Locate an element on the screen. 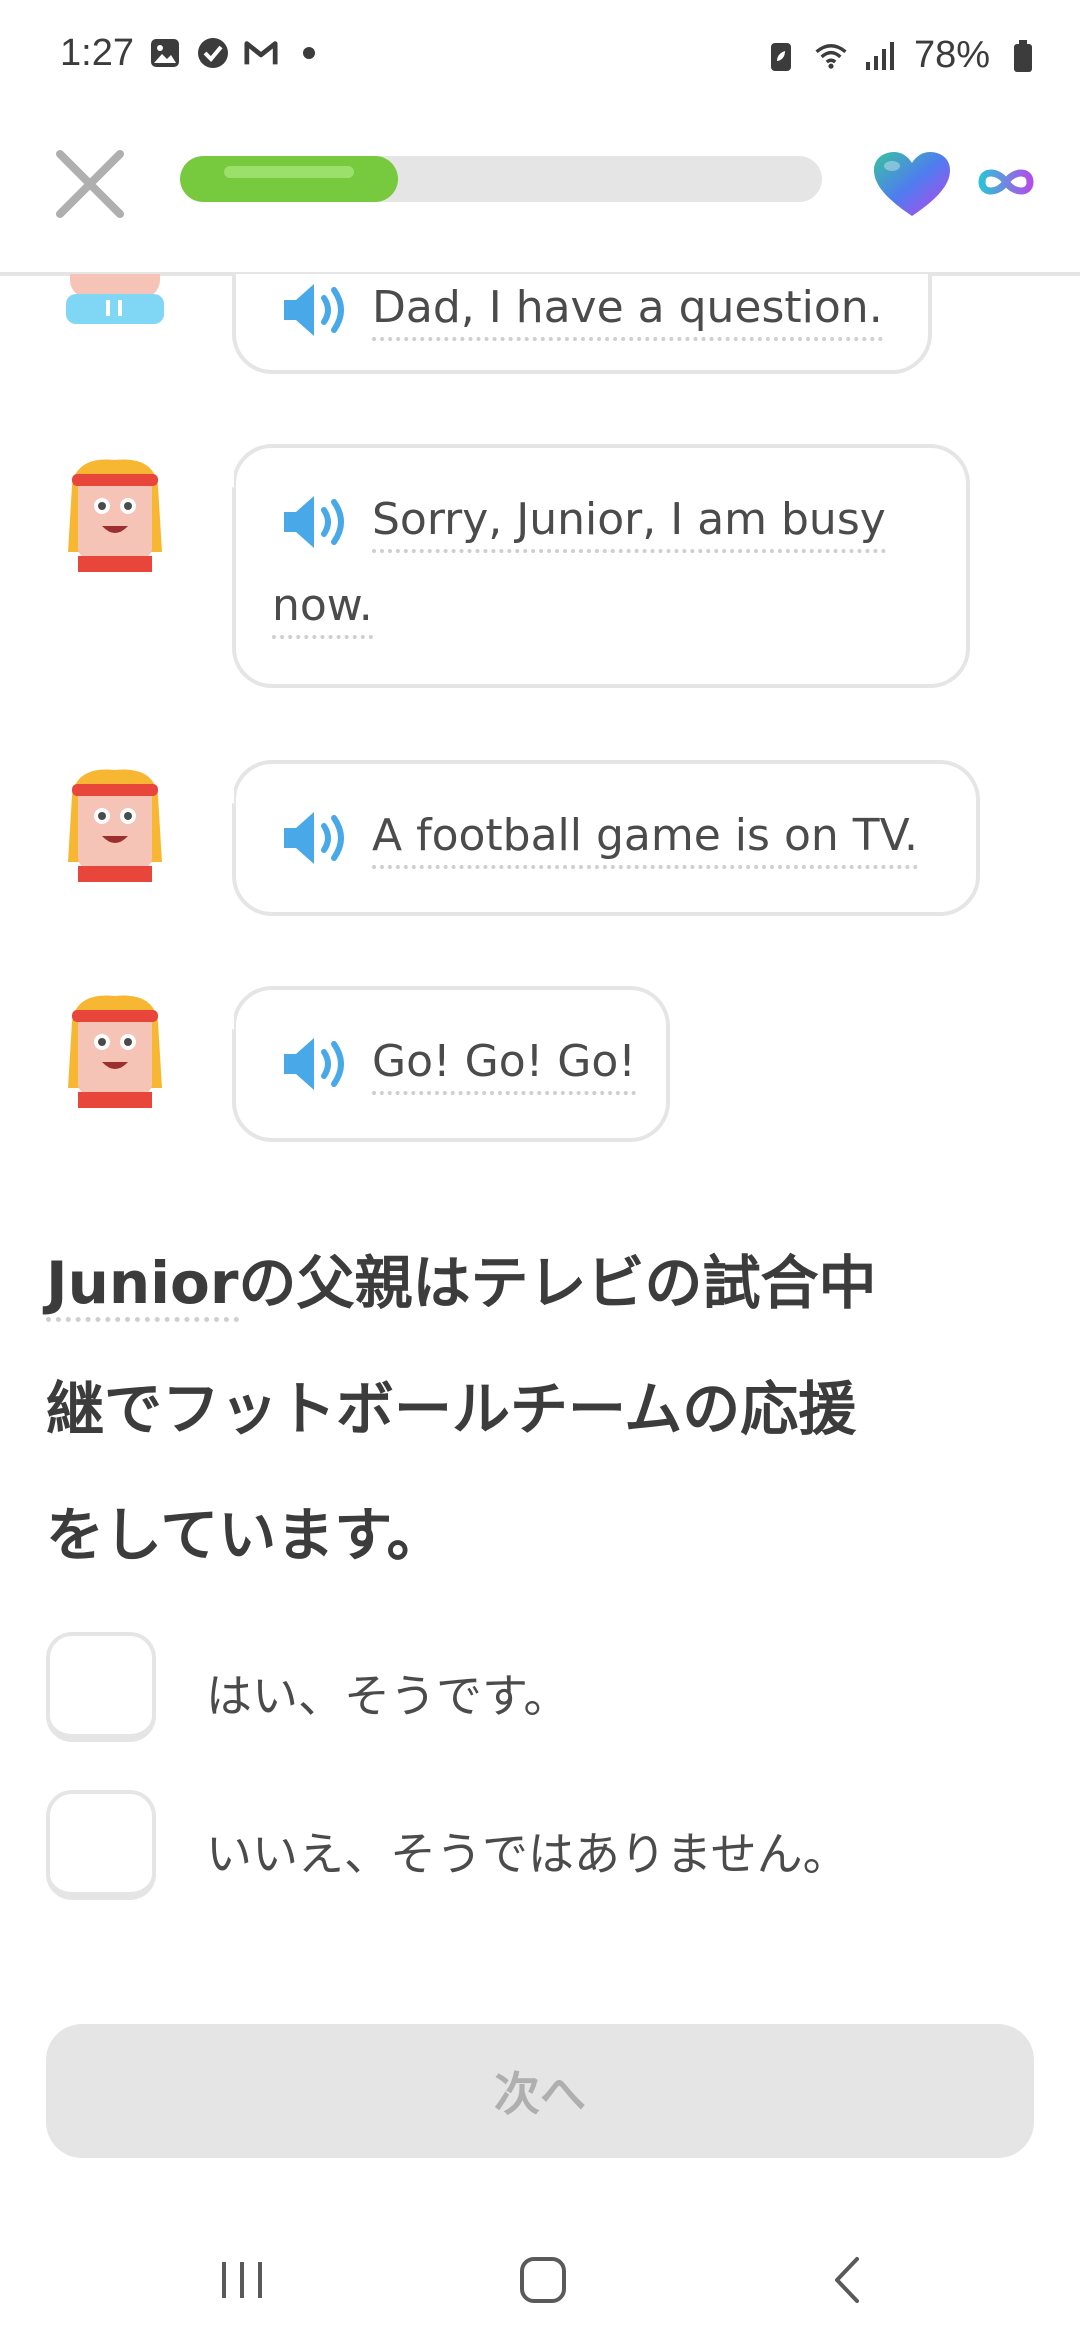 The image size is (1080, 2340). answer-option-yes: はい、そうです。 is located at coordinates (536, 1688).